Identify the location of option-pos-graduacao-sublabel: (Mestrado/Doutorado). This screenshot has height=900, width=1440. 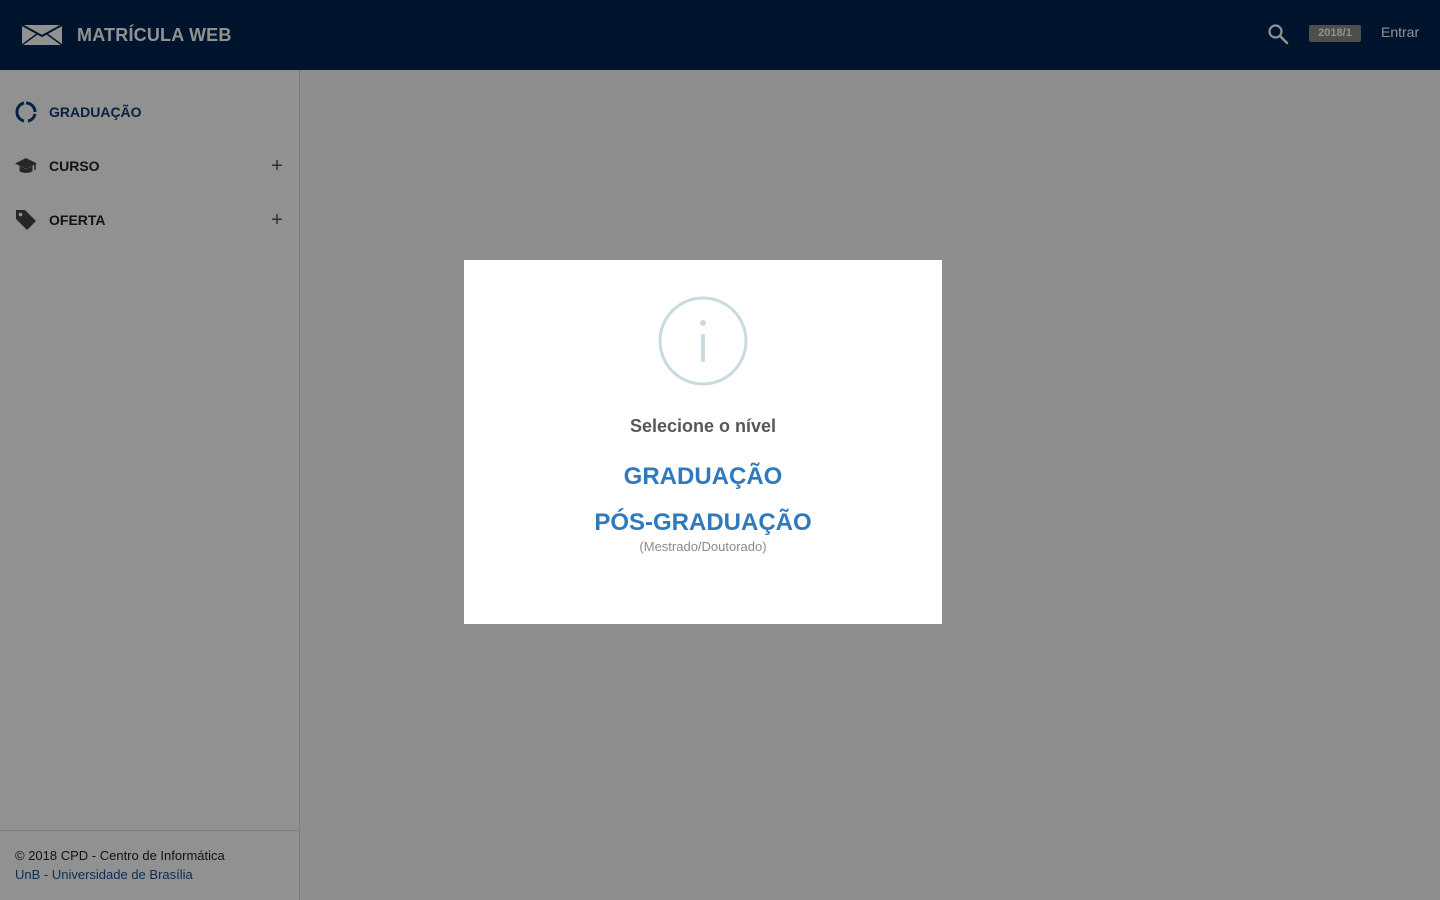
(703, 546).